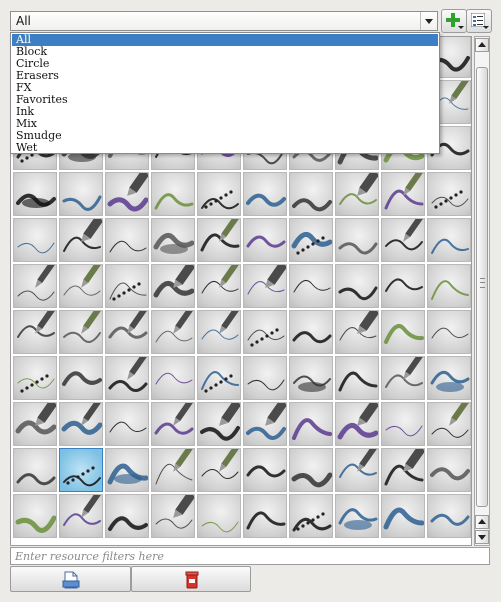  Describe the element at coordinates (225, 40) in the screenshot. I see `tag-option-all: All` at that location.